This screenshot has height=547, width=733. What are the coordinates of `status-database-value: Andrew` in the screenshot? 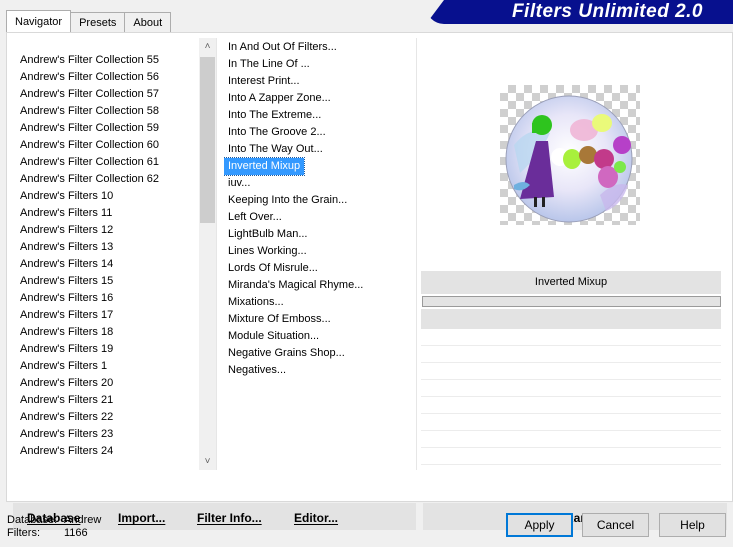 It's located at (83, 520).